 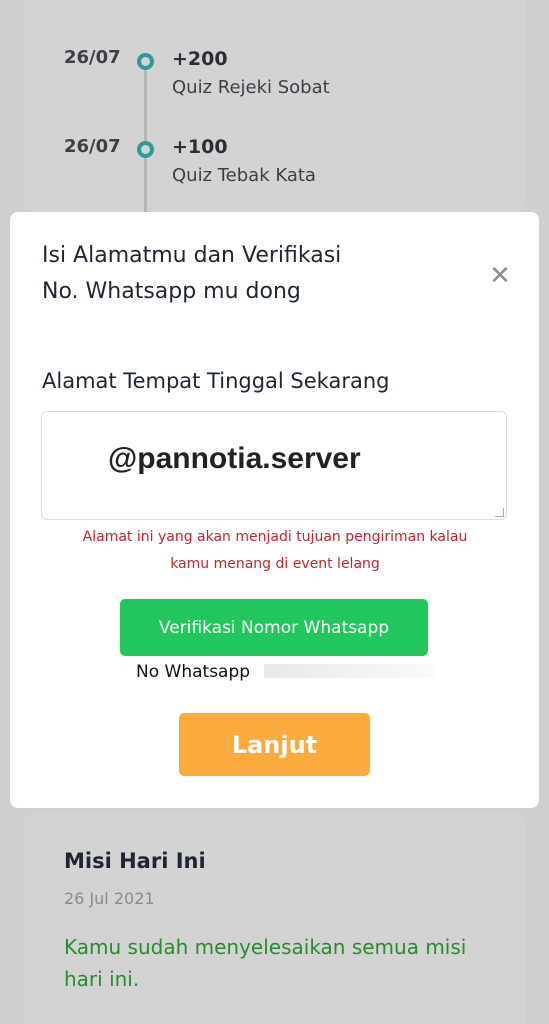 I want to click on whatsapp-number-field, so click(x=349, y=671).